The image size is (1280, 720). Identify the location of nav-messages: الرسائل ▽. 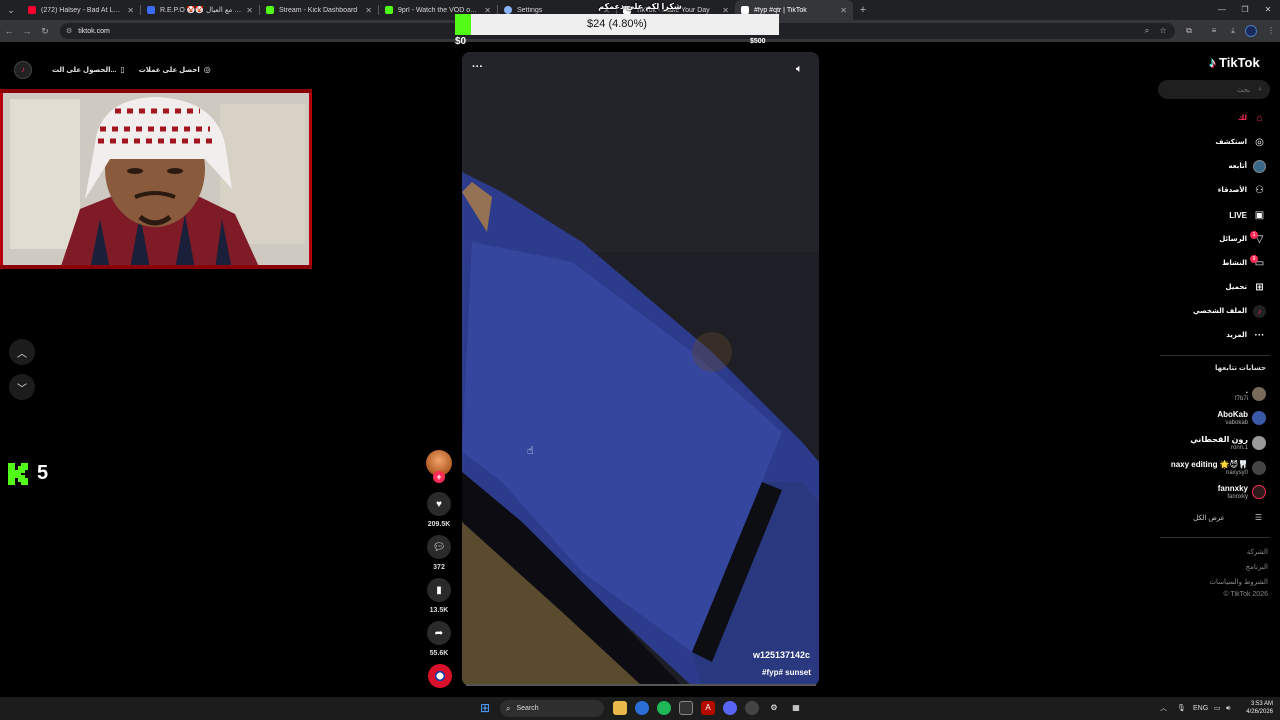
(1242, 239).